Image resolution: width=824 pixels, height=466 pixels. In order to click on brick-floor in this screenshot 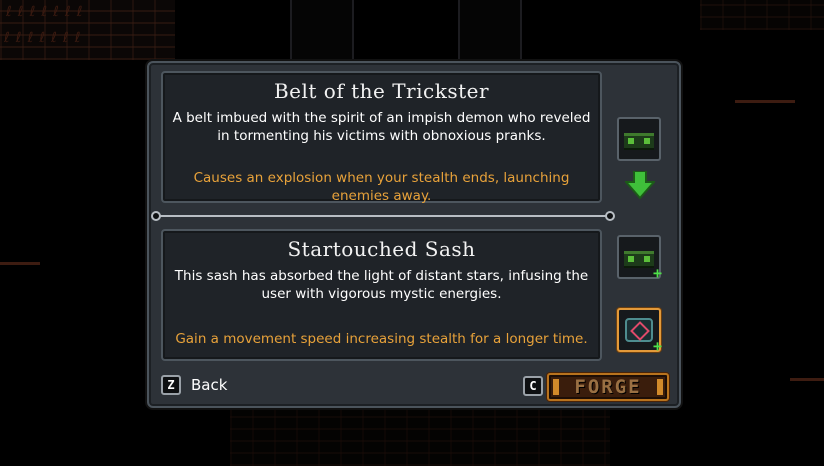, I will do `click(420, 436)`.